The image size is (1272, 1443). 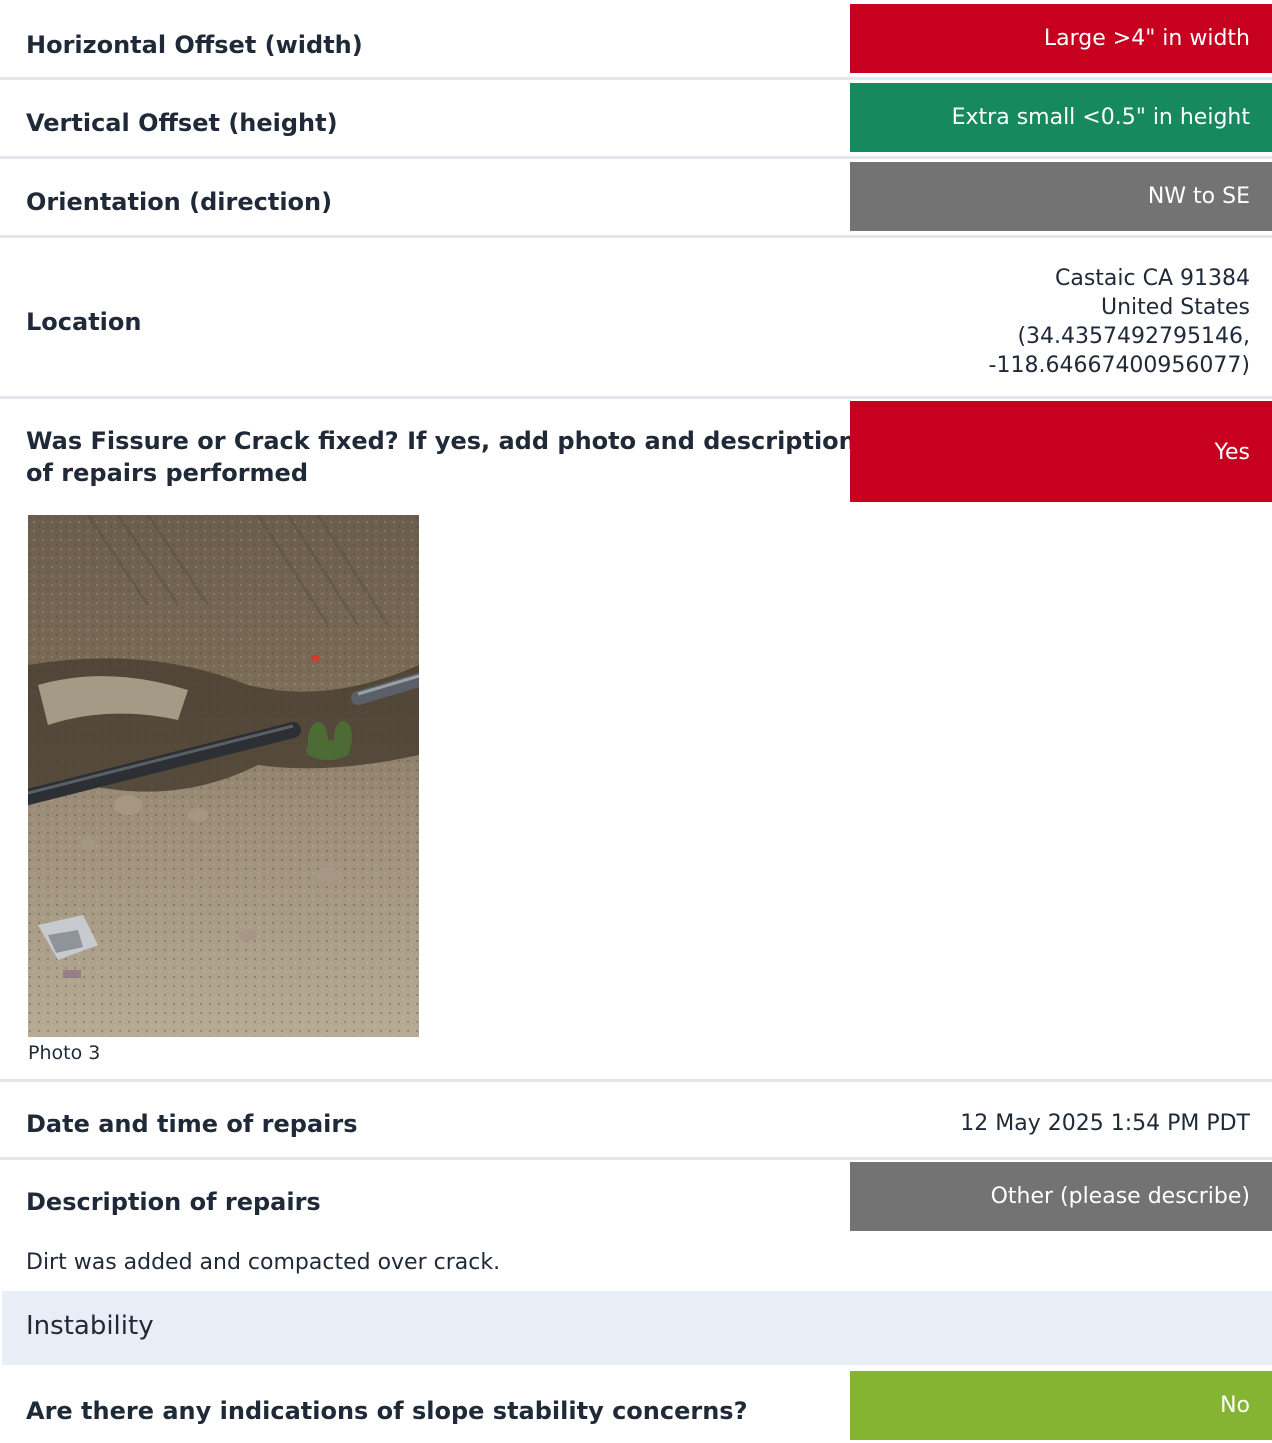 I want to click on repair-photo, so click(x=223, y=776).